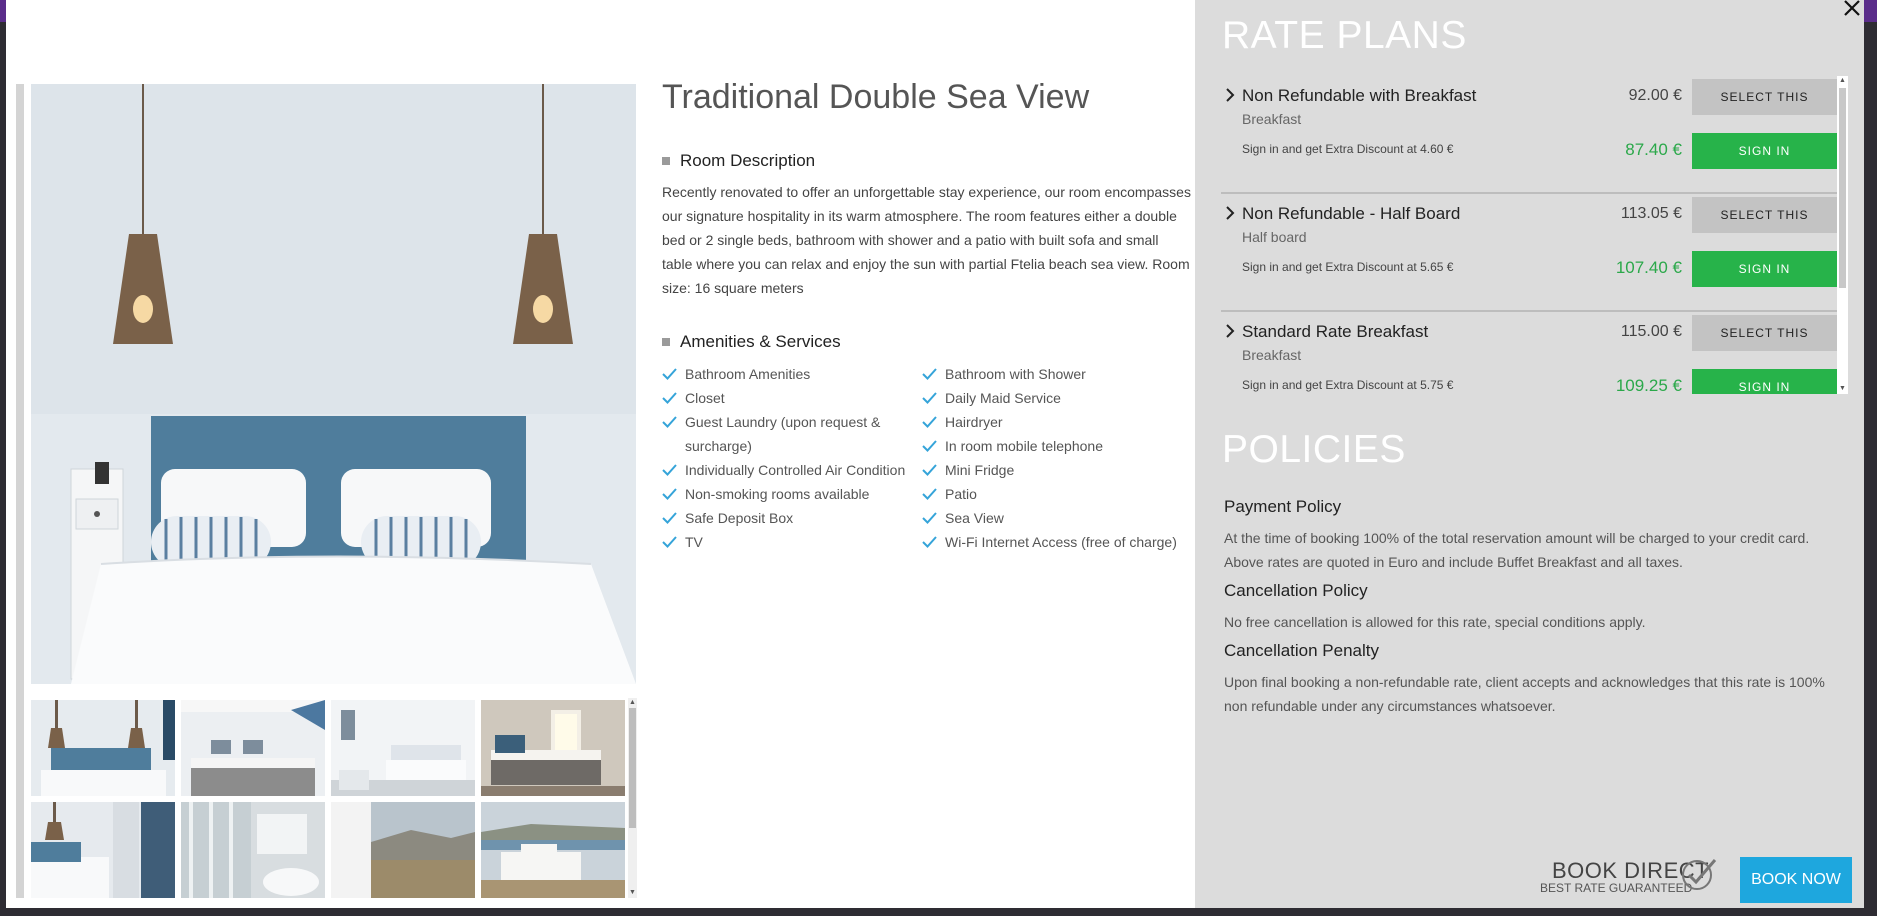  What do you see at coordinates (1052, 398) in the screenshot?
I see `amenity-item: Daily Maid Service` at bounding box center [1052, 398].